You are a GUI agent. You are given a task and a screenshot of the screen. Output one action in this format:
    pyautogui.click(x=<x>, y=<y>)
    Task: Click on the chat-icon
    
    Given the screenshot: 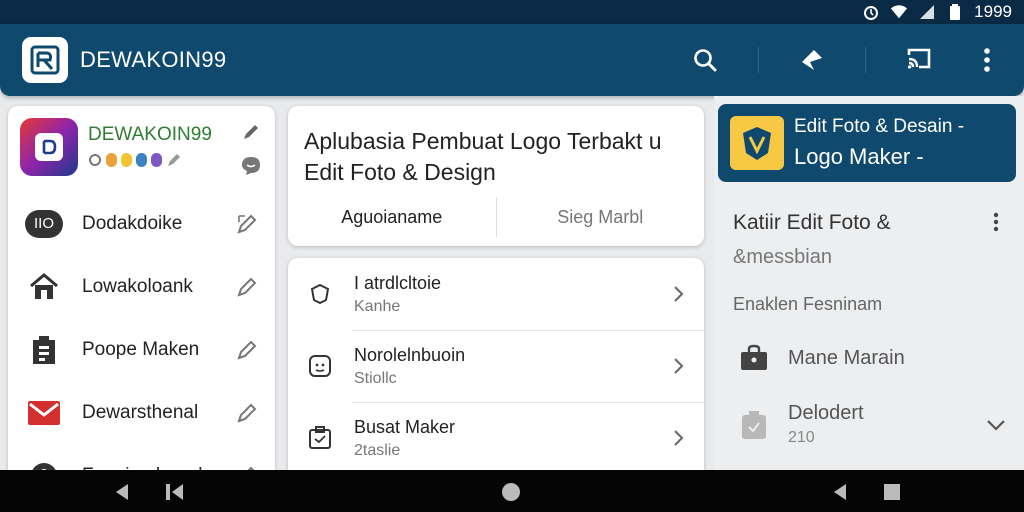 What is the action you would take?
    pyautogui.click(x=251, y=166)
    